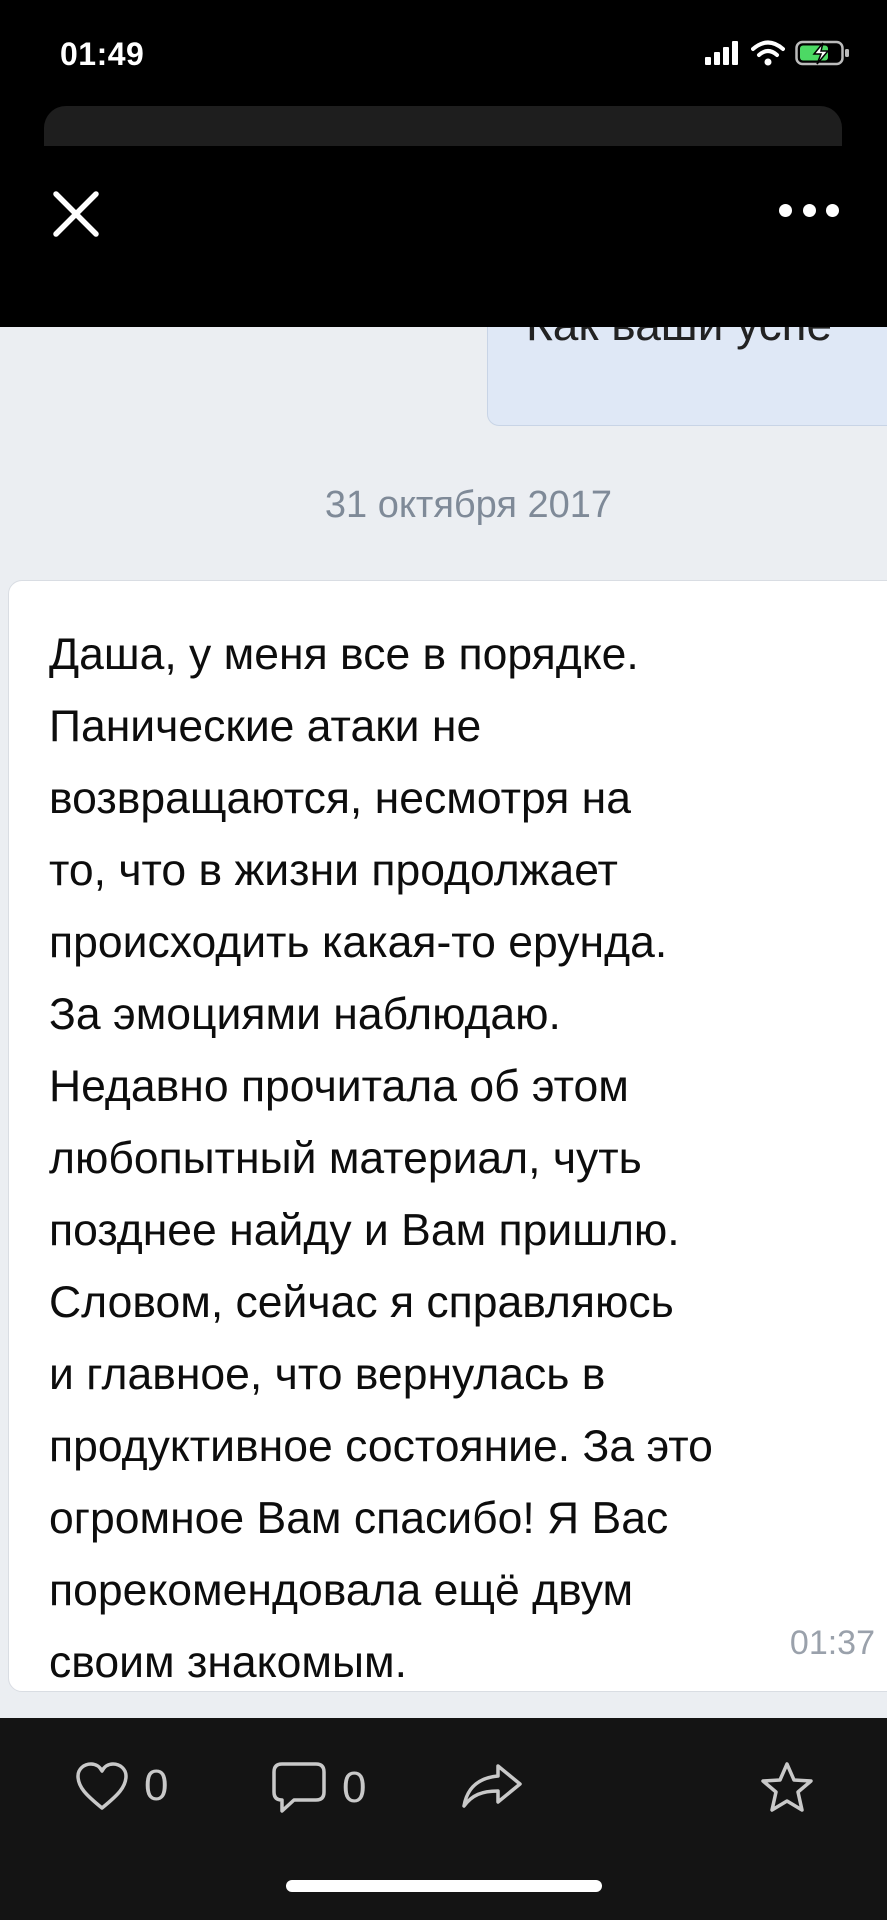 The height and width of the screenshot is (1920, 887). I want to click on message-line: Даша, у меня все в порядке., so click(344, 654).